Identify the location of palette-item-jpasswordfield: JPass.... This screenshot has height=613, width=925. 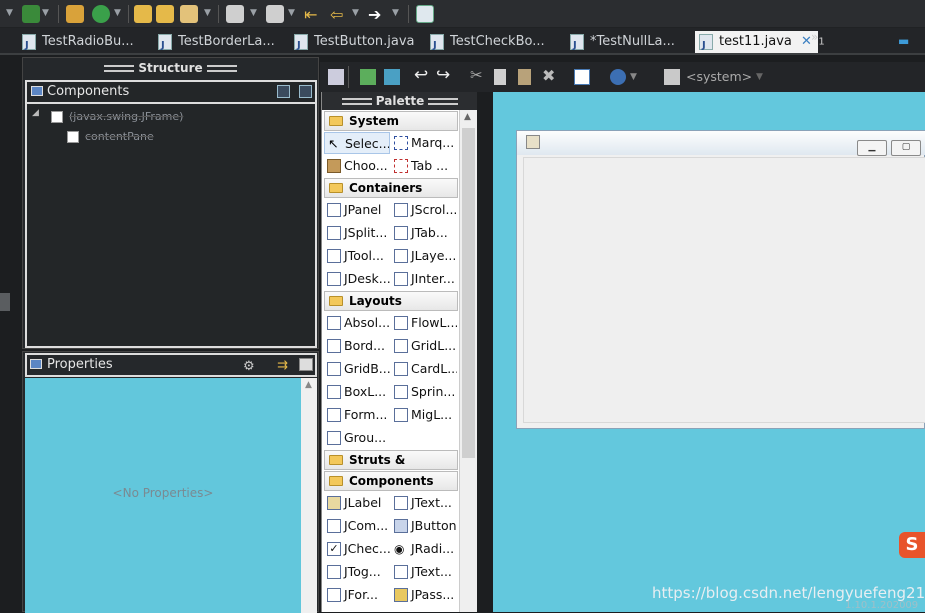
(424, 595).